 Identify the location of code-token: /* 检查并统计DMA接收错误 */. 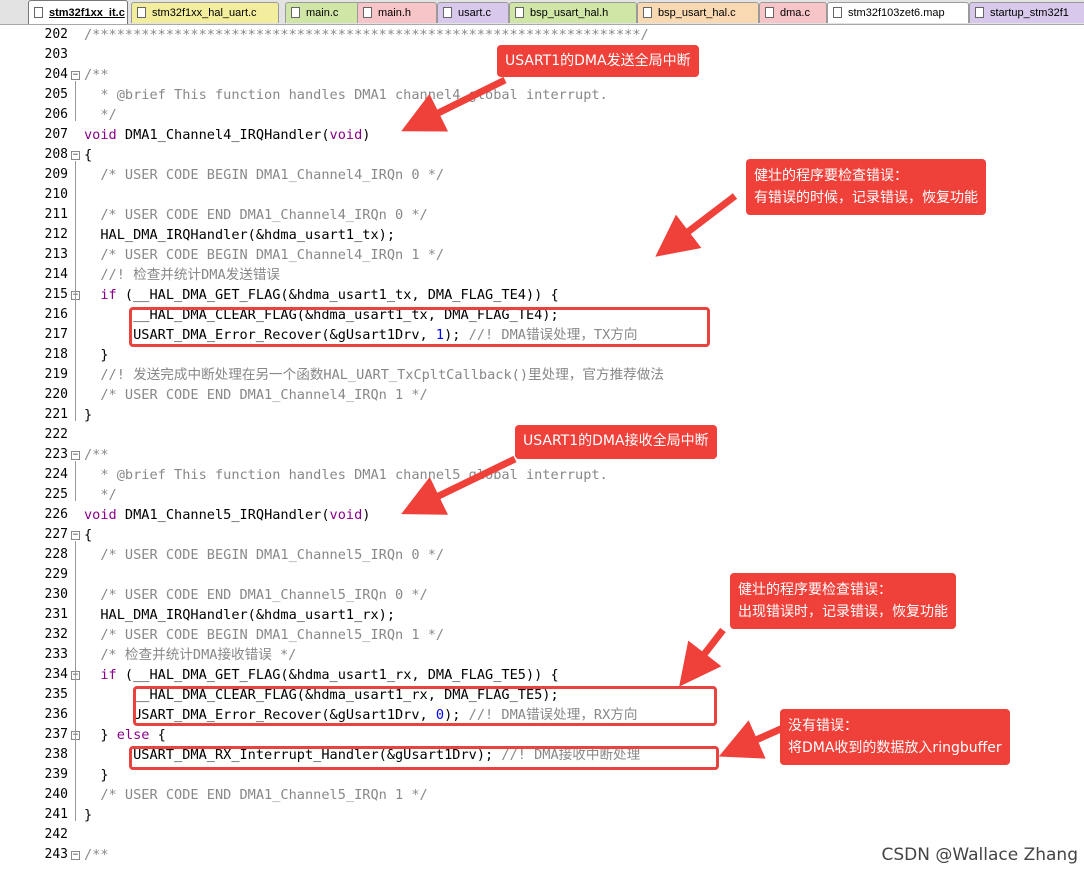
(190, 655).